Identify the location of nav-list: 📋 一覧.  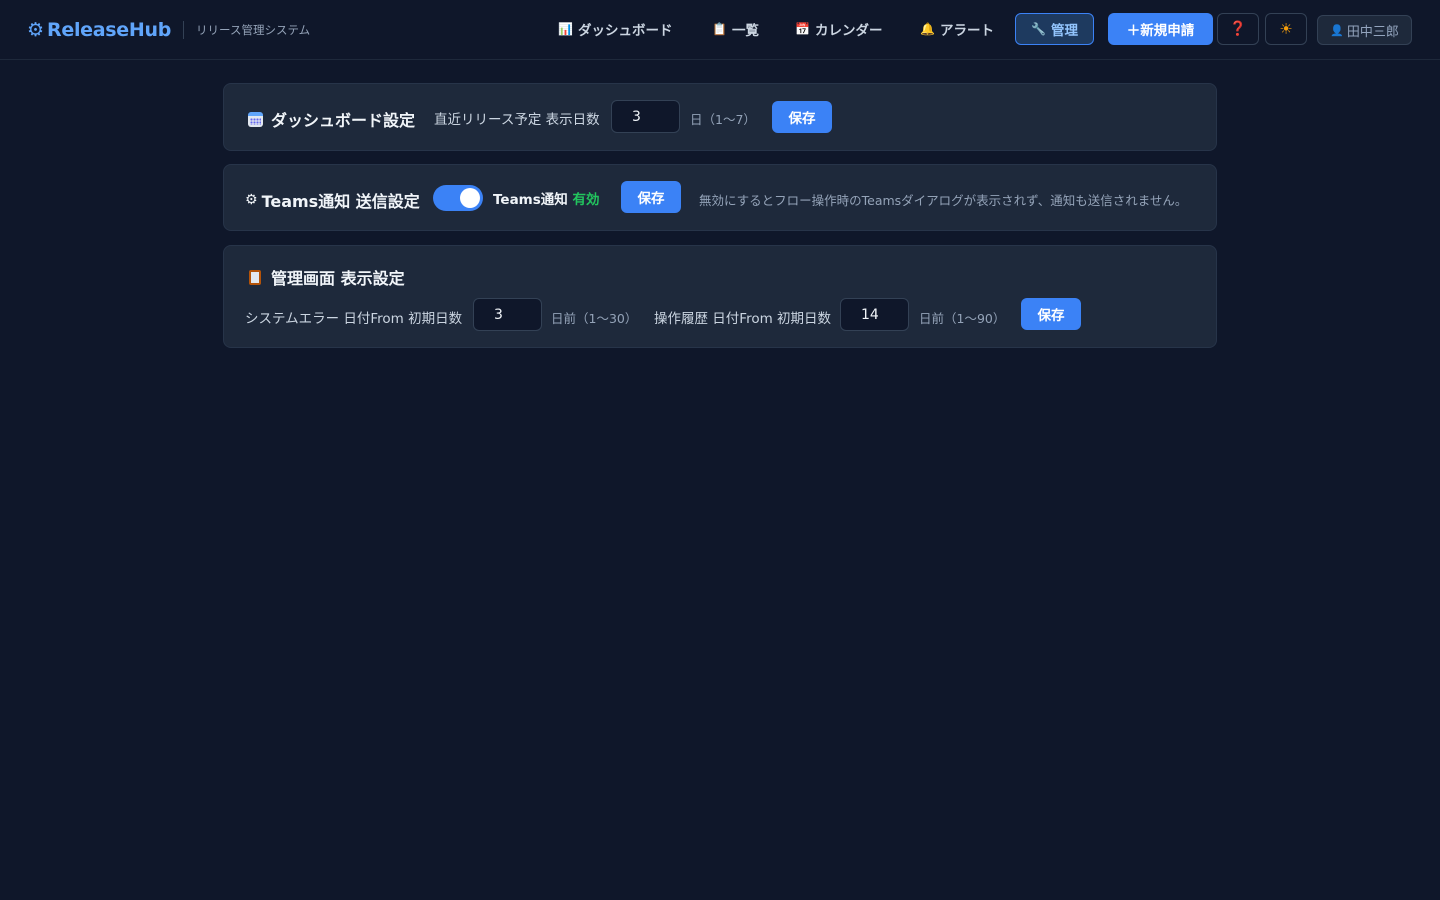
(735, 29).